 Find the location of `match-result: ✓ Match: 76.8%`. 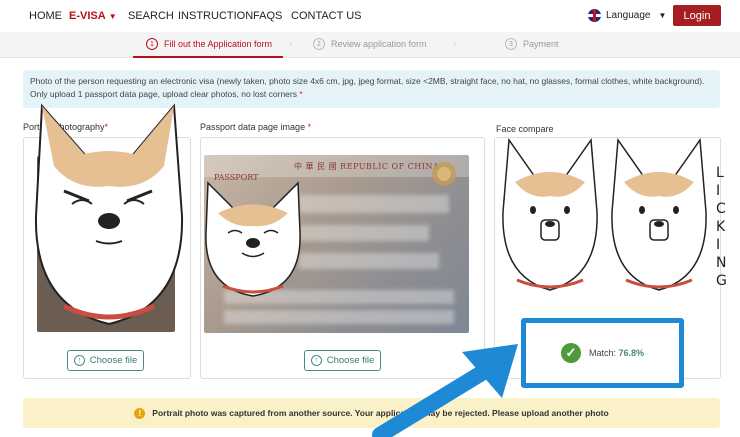

match-result: ✓ Match: 76.8% is located at coordinates (602, 353).